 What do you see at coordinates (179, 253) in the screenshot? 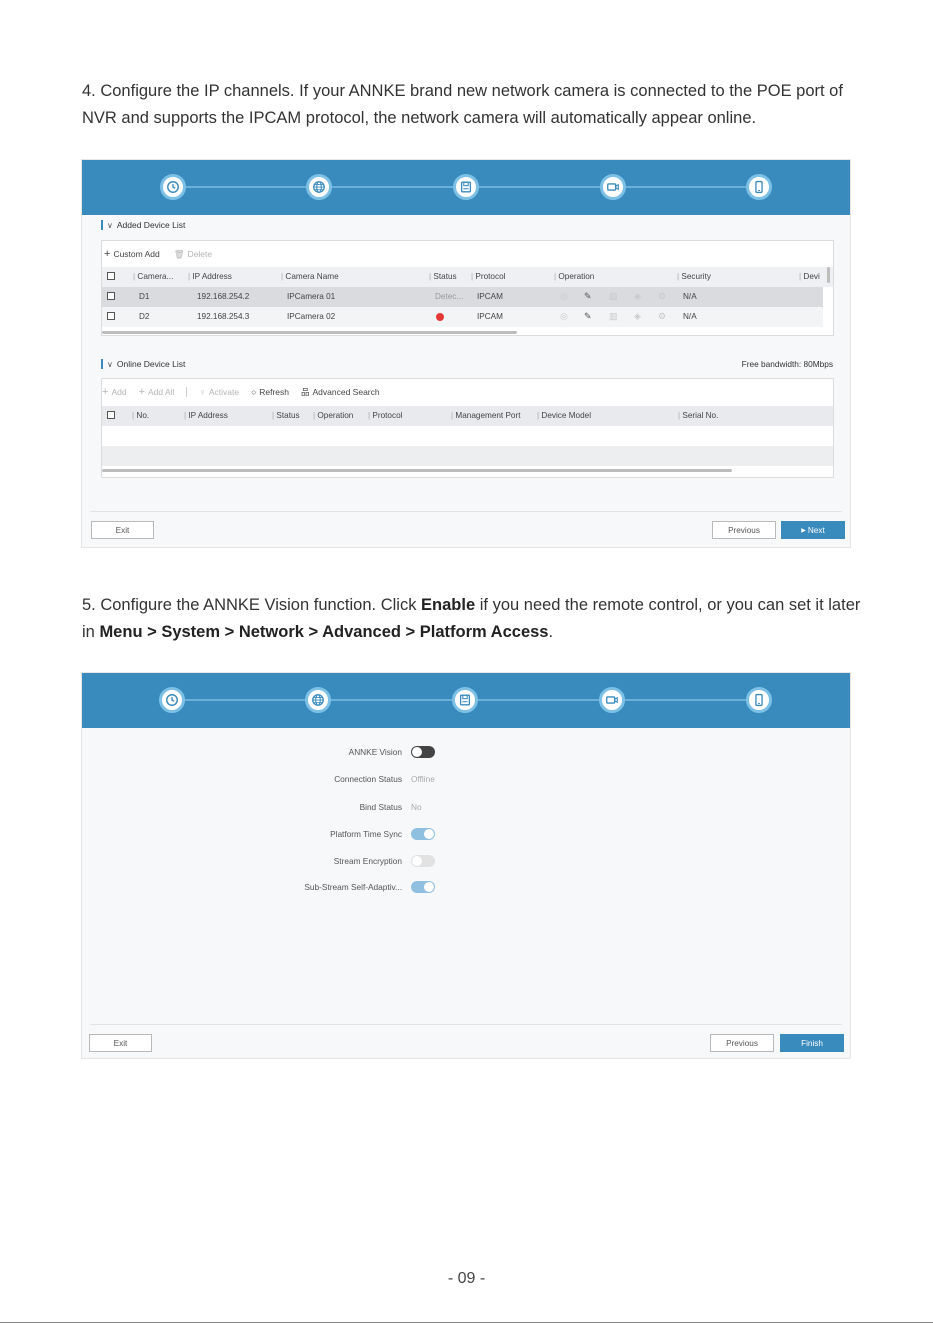
I see `trash-icon: 🗑` at bounding box center [179, 253].